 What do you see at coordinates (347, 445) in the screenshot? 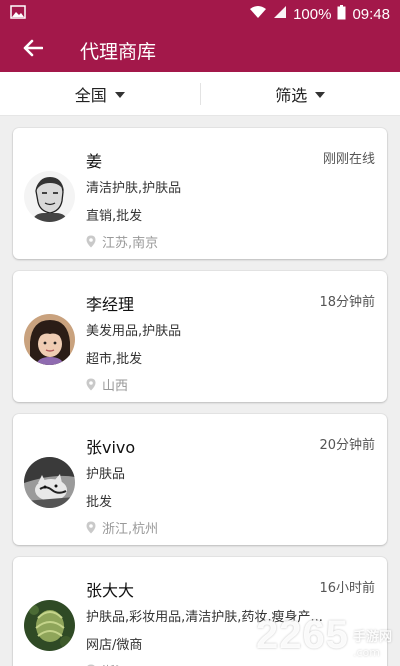
I see `agent-last-active: 20分钟前` at bounding box center [347, 445].